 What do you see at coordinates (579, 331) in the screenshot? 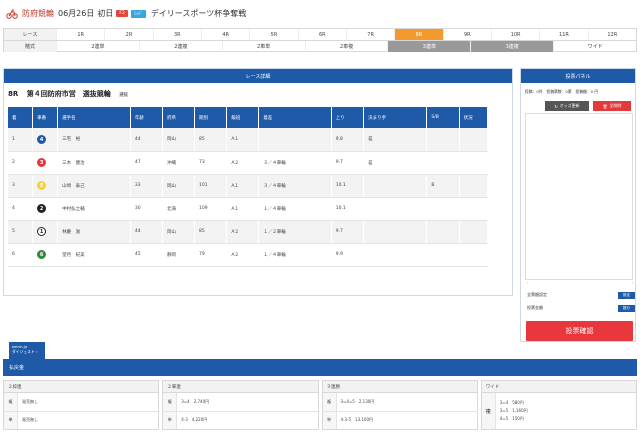
I see `vote-confirm-button: 投票確認` at bounding box center [579, 331].